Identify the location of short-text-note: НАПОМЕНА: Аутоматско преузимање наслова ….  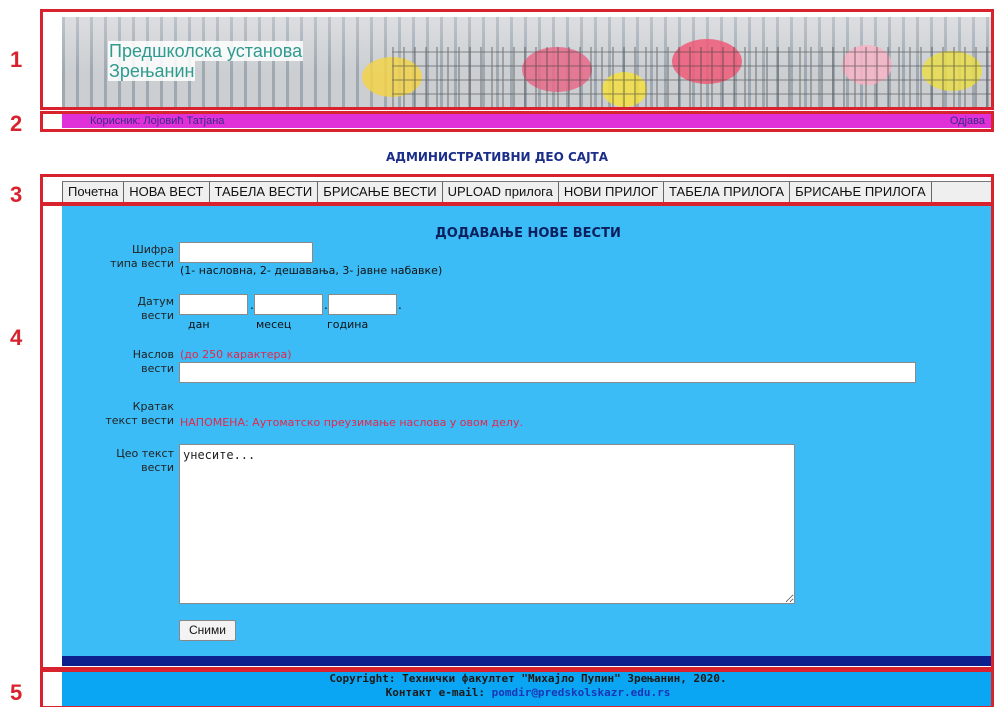
(351, 422).